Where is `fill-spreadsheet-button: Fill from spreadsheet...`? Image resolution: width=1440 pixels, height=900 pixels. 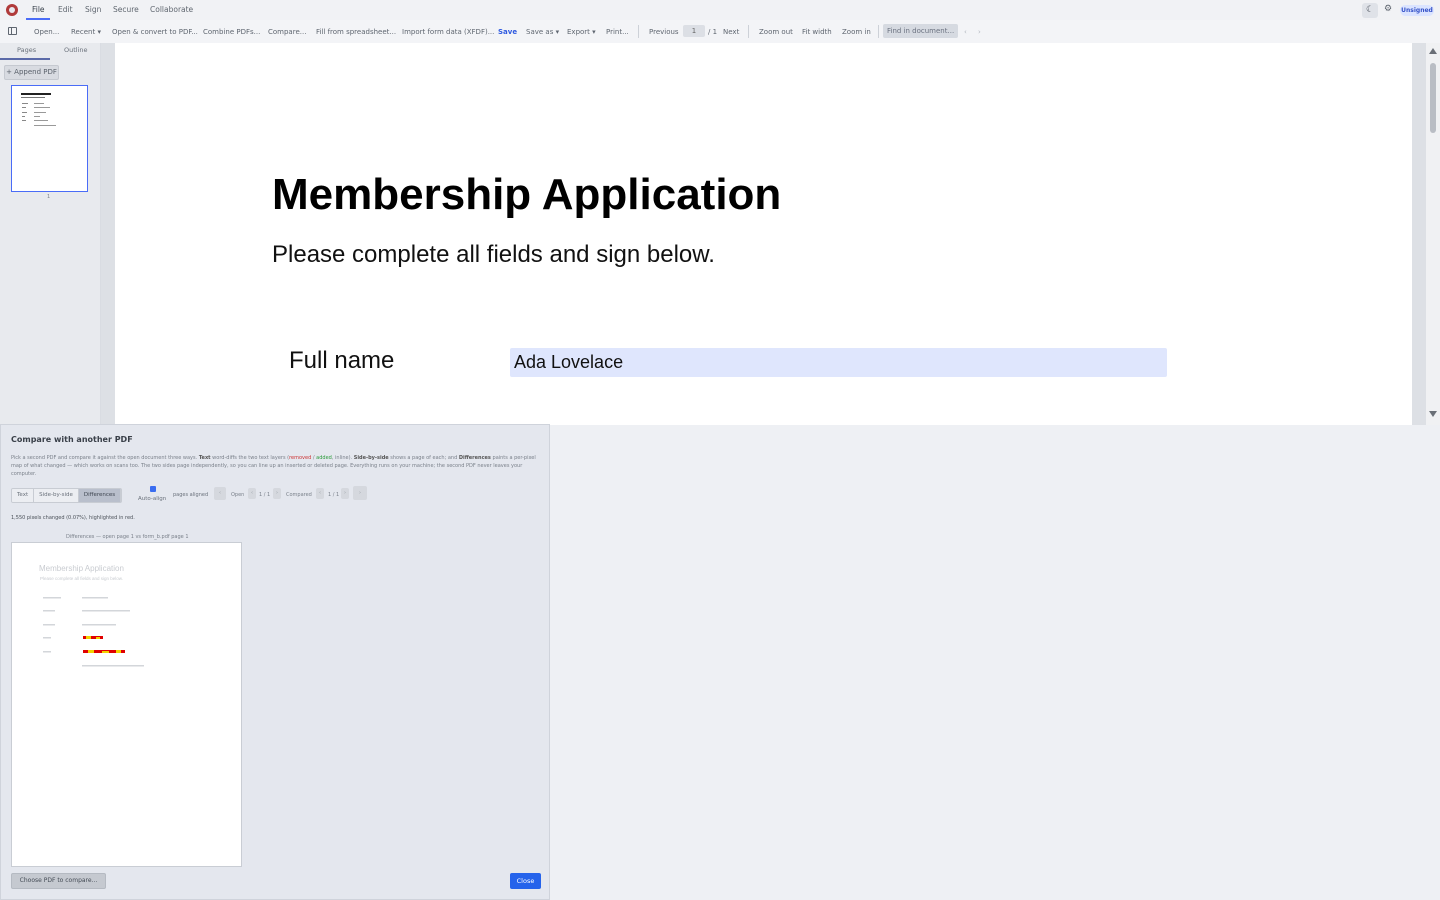
fill-spreadsheet-button: Fill from spreadsheet... is located at coordinates (356, 32).